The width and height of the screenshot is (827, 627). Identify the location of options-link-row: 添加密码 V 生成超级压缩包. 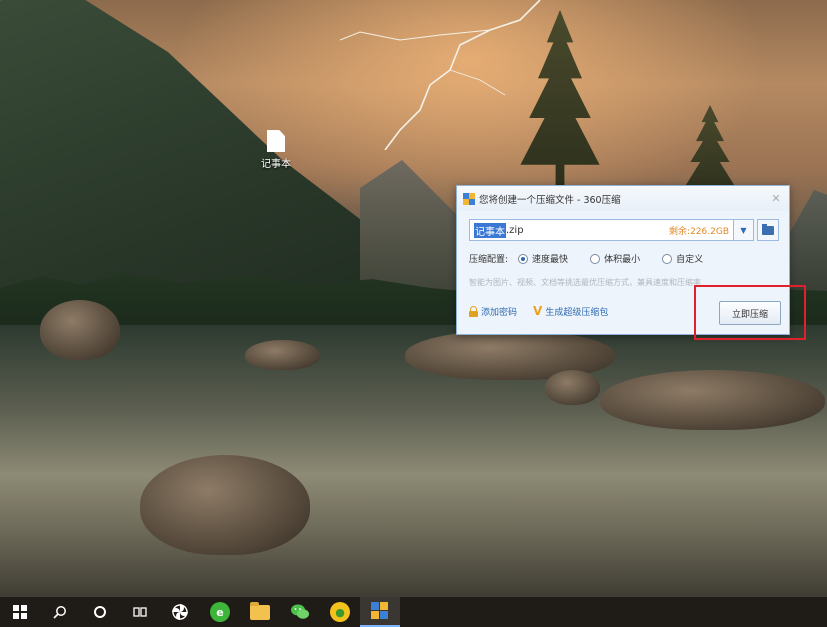
(546, 311).